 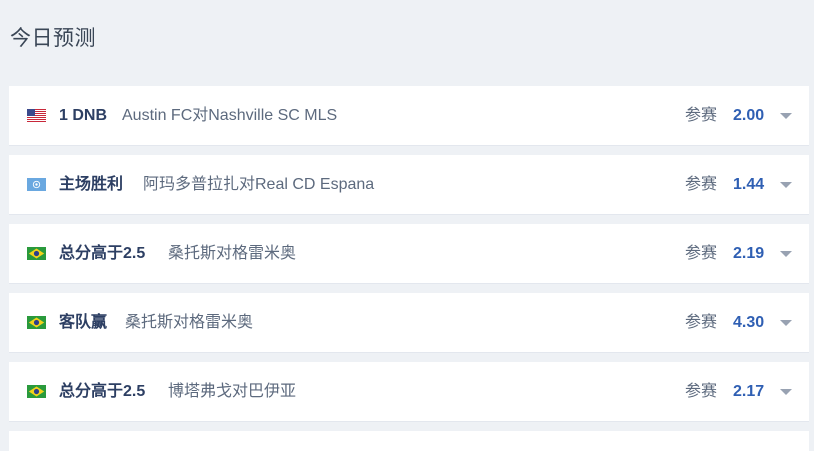 I want to click on prediction-row: 总分高于2.5 博塔弗戈对巴伊亚 参赛 2.17, so click(x=409, y=392).